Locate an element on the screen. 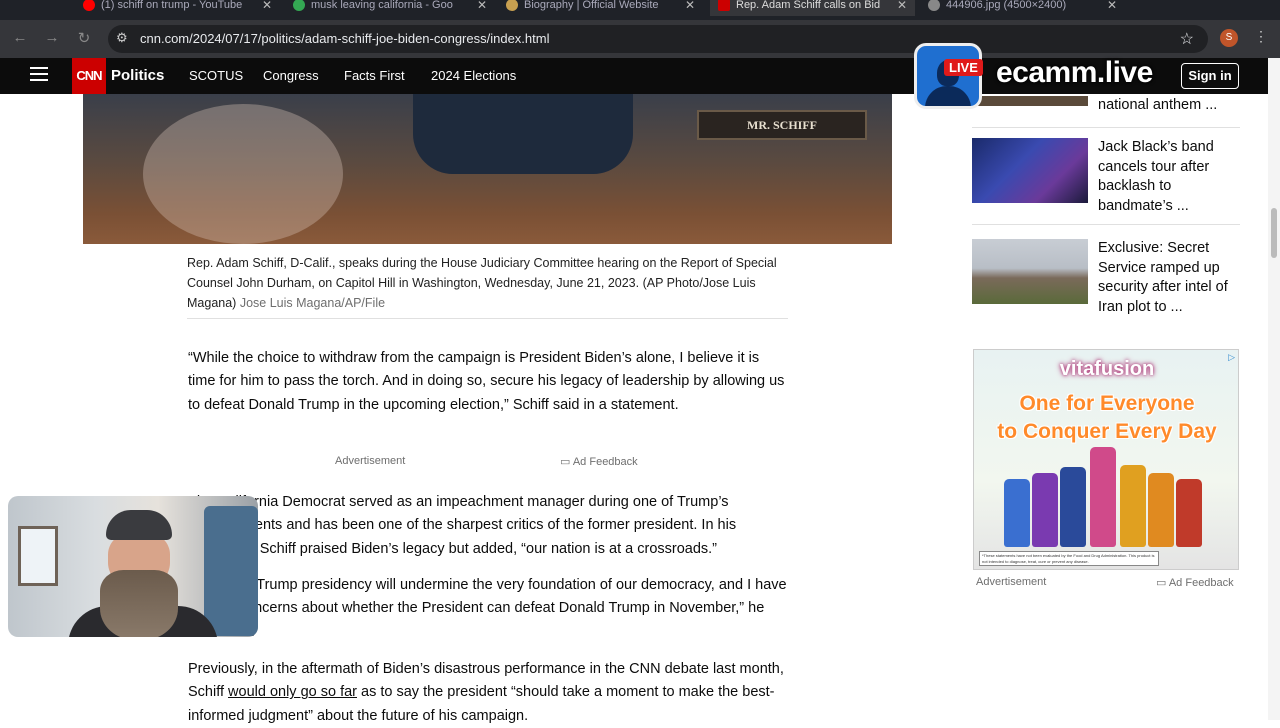  image-foreground-blur is located at coordinates (243, 174).